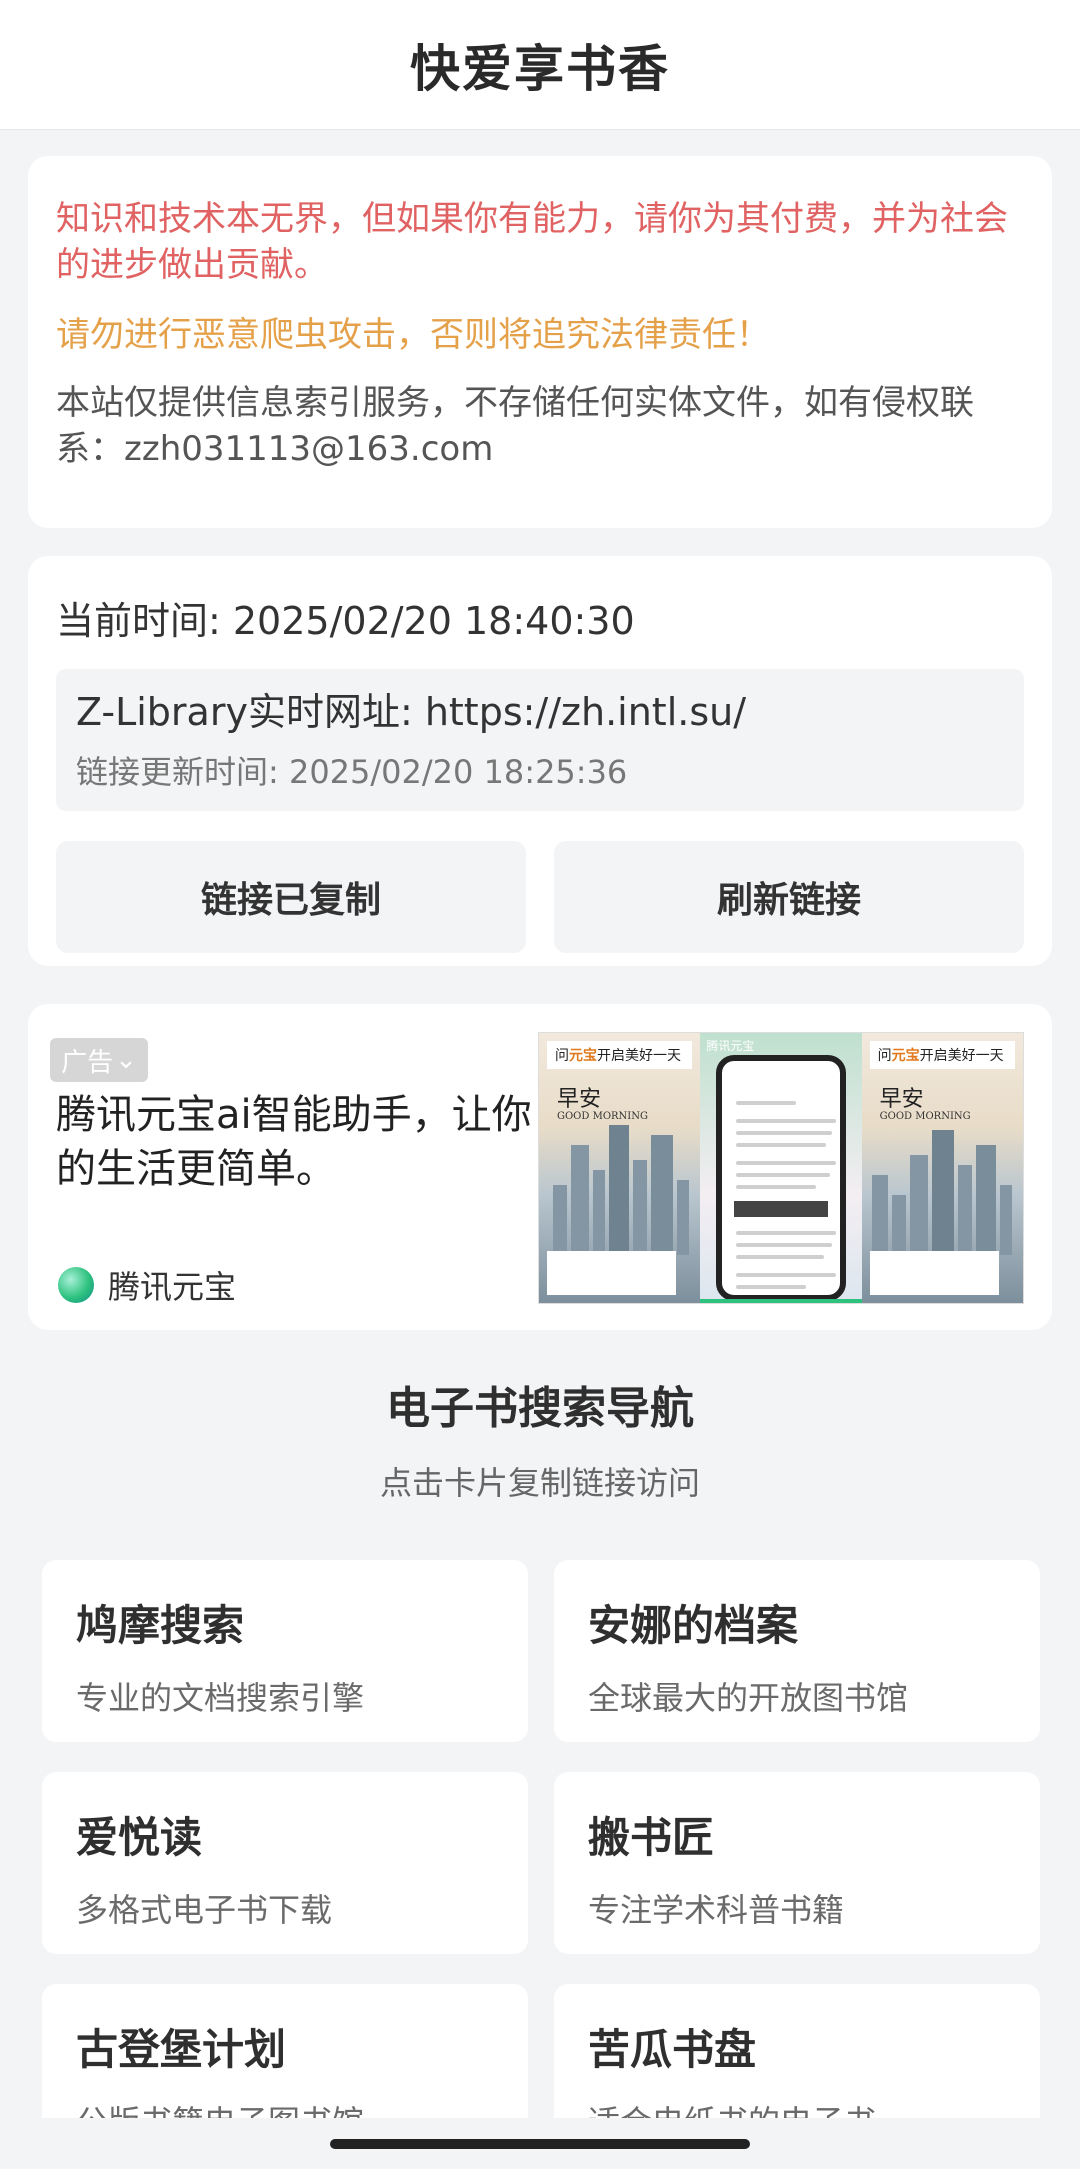 Image resolution: width=1080 pixels, height=2169 pixels. Describe the element at coordinates (345, 621) in the screenshot. I see `current-time: 当前时间: 2025/02/20 18:40:30` at that location.